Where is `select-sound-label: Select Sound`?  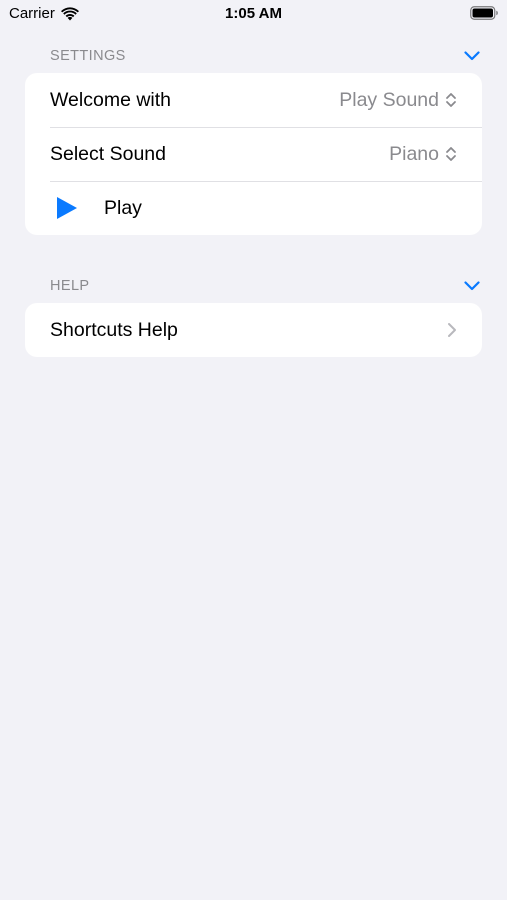 select-sound-label: Select Sound is located at coordinates (108, 153).